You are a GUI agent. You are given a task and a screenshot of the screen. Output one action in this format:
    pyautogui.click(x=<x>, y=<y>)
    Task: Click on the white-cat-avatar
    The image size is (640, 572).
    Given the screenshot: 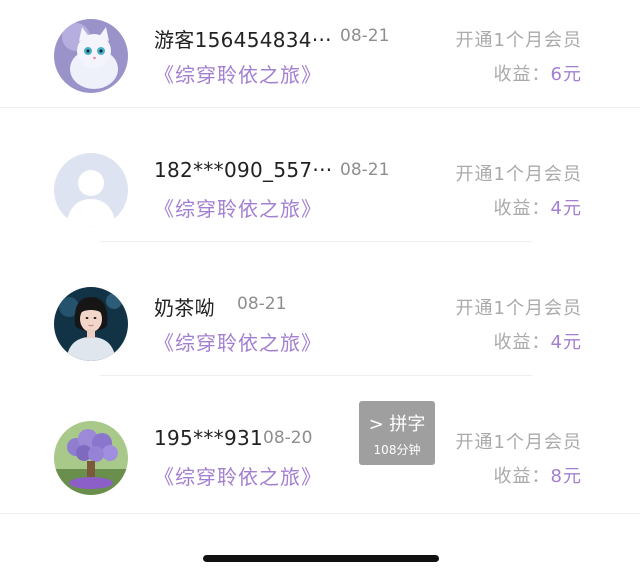 What is the action you would take?
    pyautogui.click(x=91, y=56)
    